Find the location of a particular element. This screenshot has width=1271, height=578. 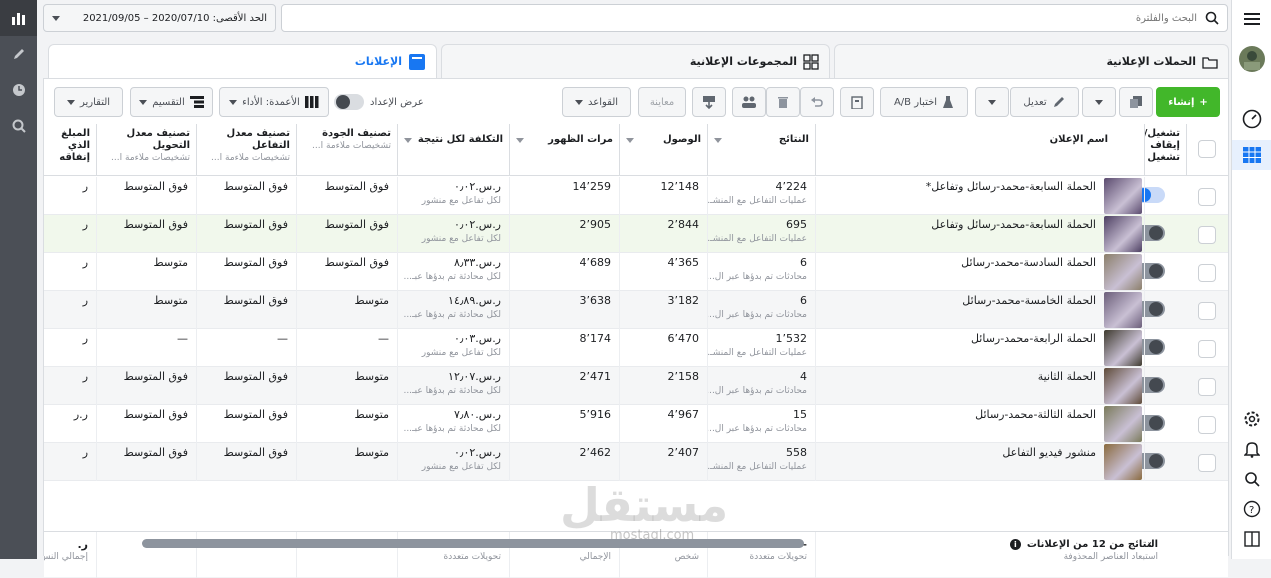

search-input is located at coordinates (743, 18).